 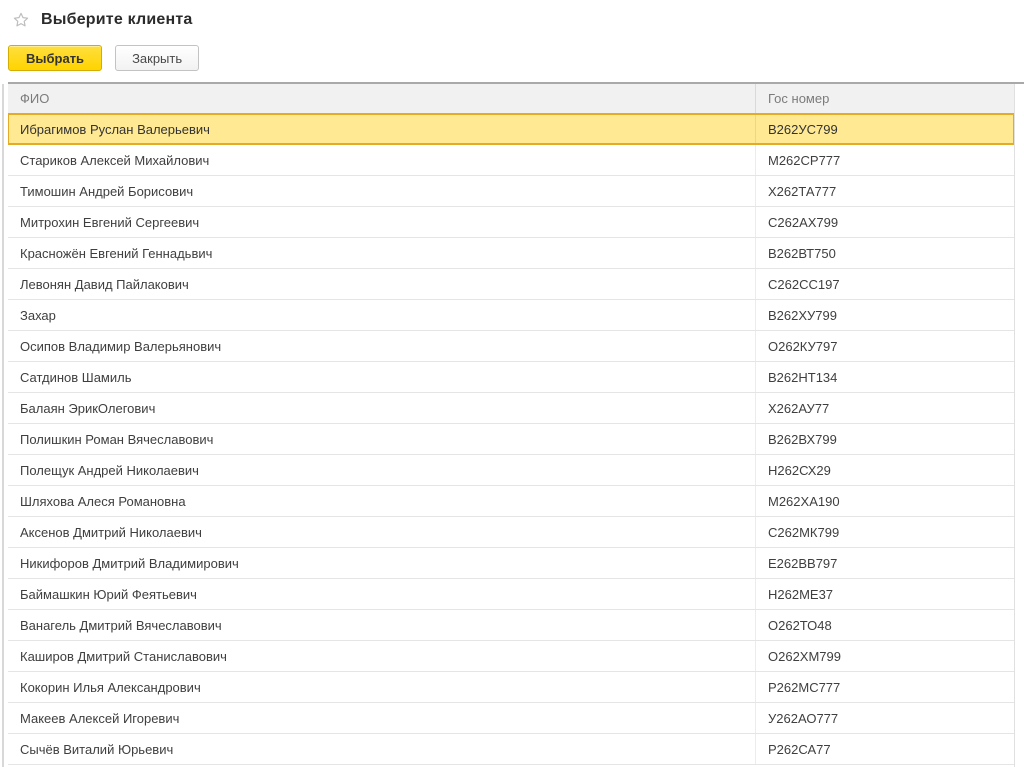 I want to click on cell-gos: В262ВХ799, so click(x=884, y=439).